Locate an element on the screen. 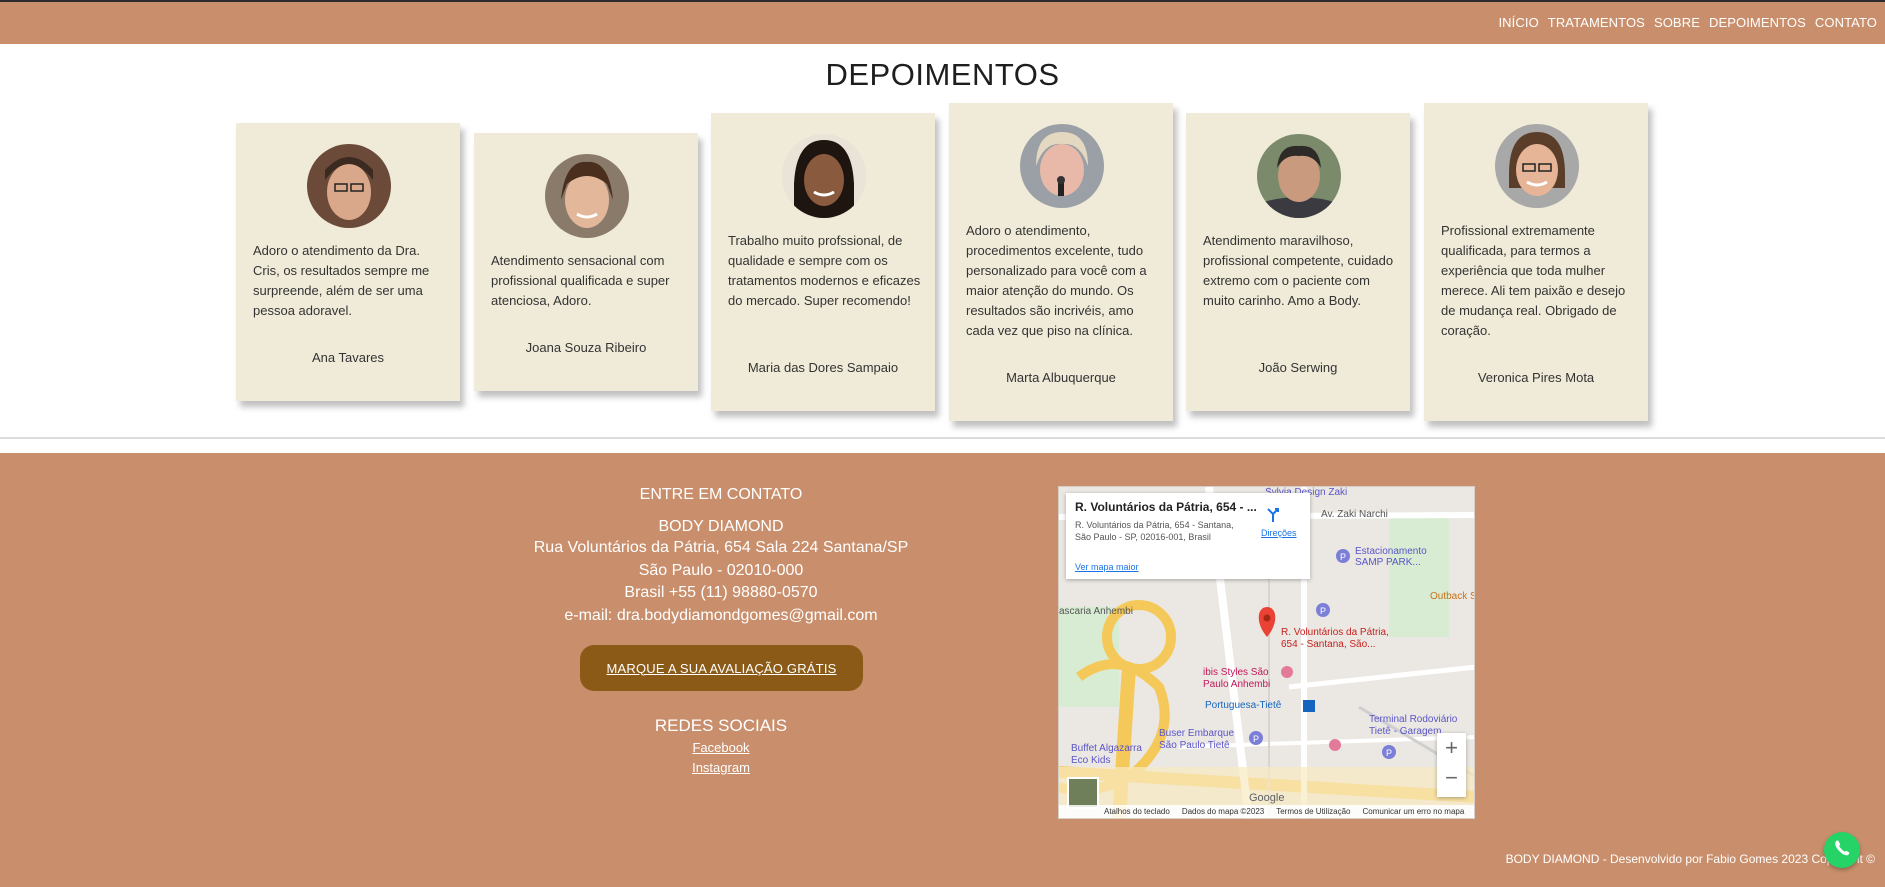  bigger-map-link: Ver mapa maior is located at coordinates (1107, 567).